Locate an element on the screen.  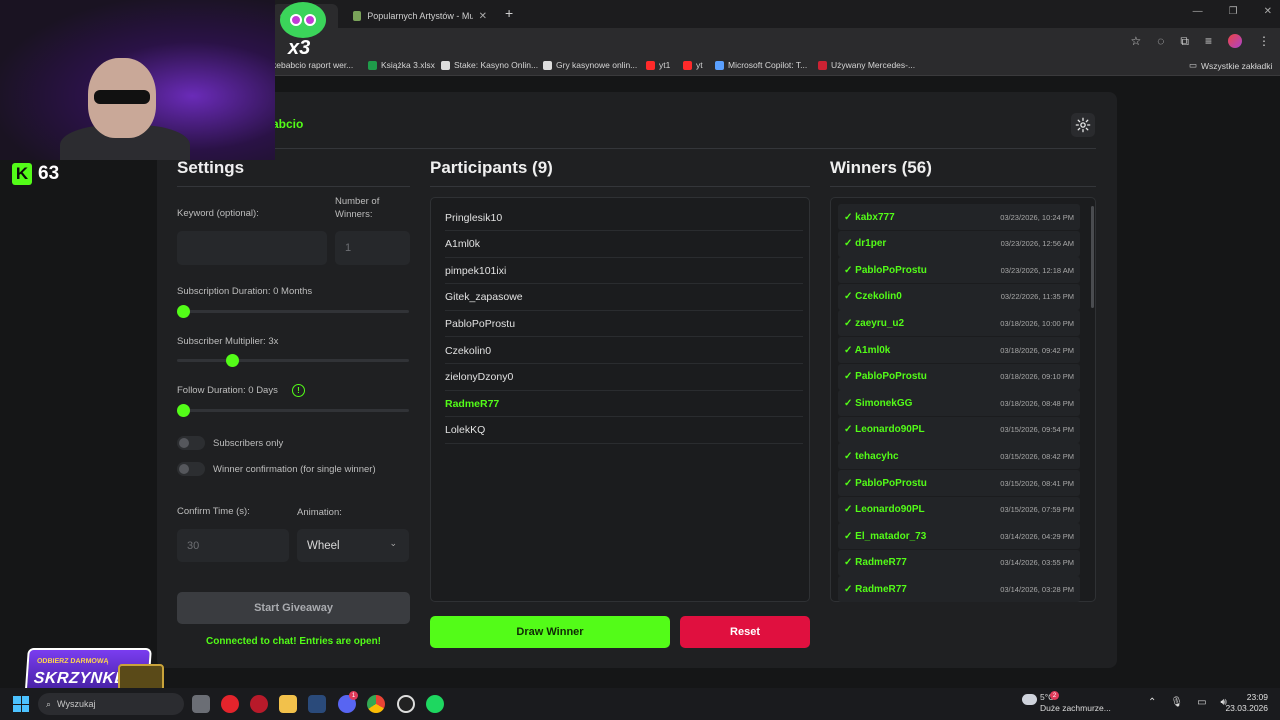
winner-date: 03/15/2026, 08:41 PM is located at coordinates (1037, 483).